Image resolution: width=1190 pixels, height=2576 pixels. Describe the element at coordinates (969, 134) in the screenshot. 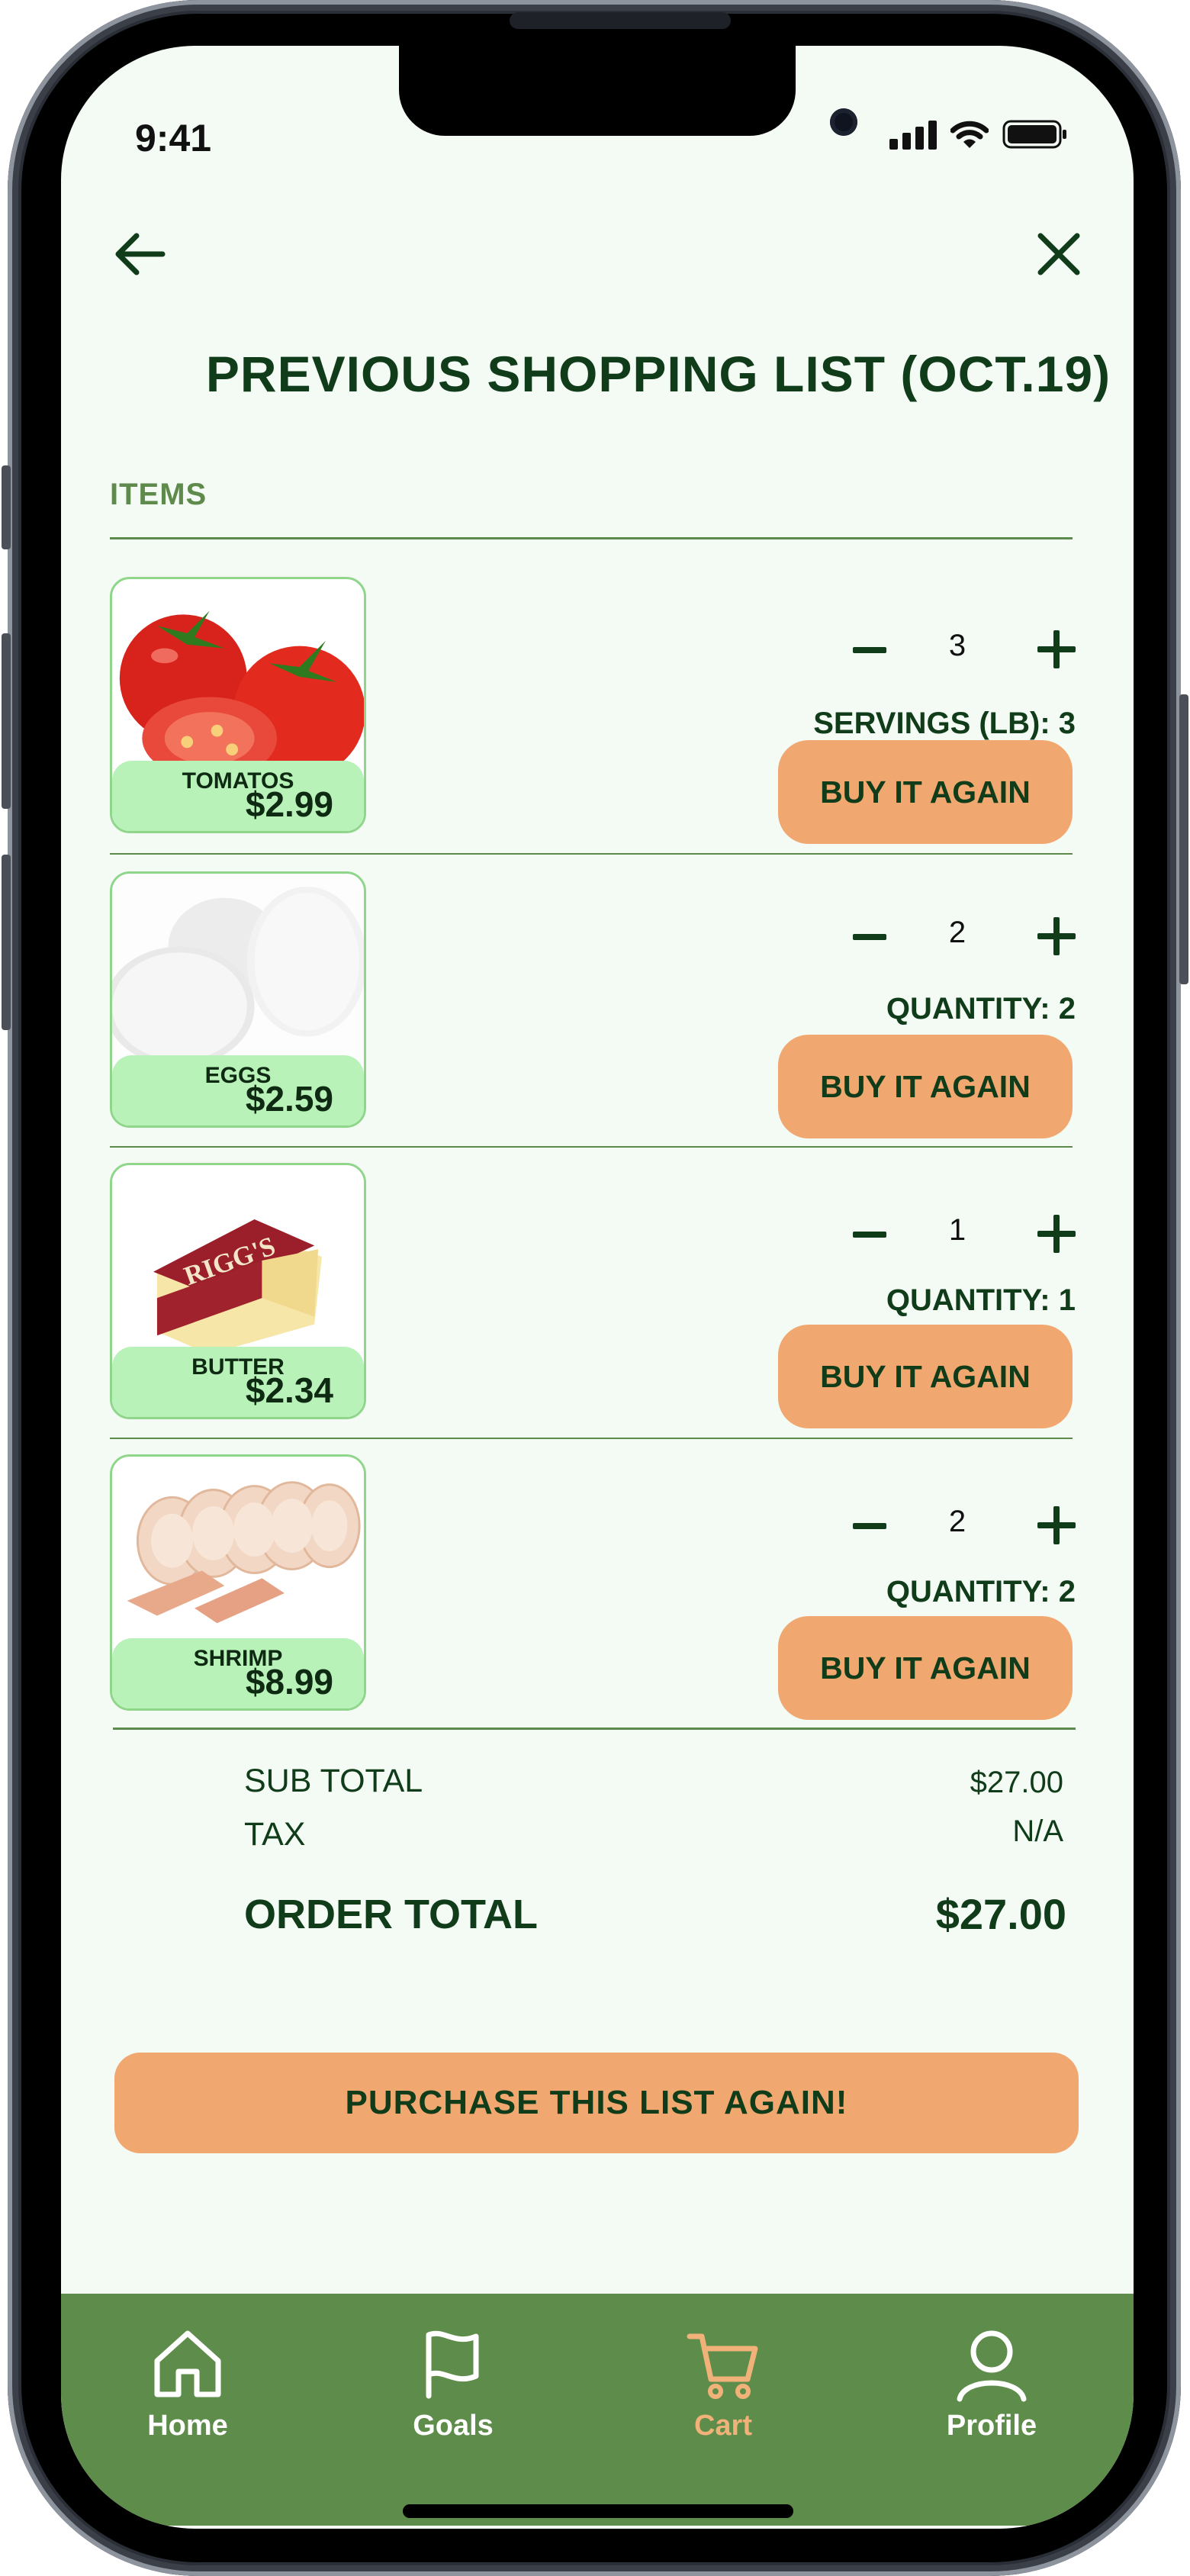

I see `wifi-icon` at that location.